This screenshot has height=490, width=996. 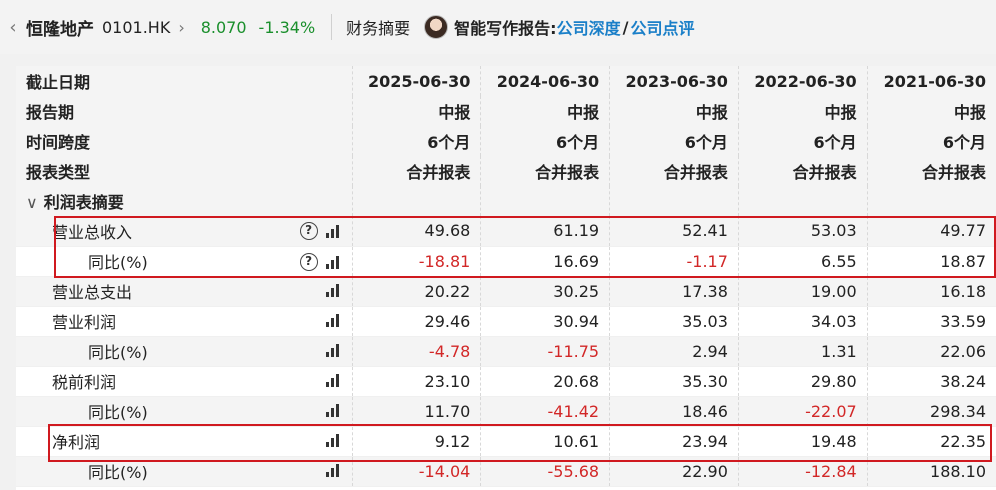 I want to click on header-row: 报告期 中报 中报 中报 中报 中报, so click(x=506, y=111).